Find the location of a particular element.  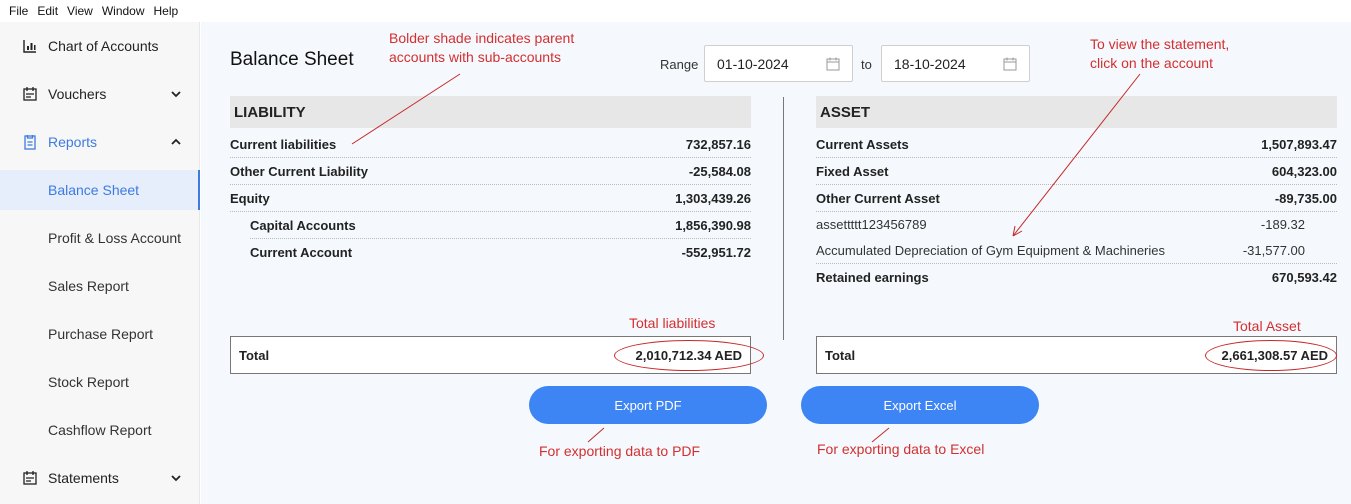

reports-icon is located at coordinates (30, 142).